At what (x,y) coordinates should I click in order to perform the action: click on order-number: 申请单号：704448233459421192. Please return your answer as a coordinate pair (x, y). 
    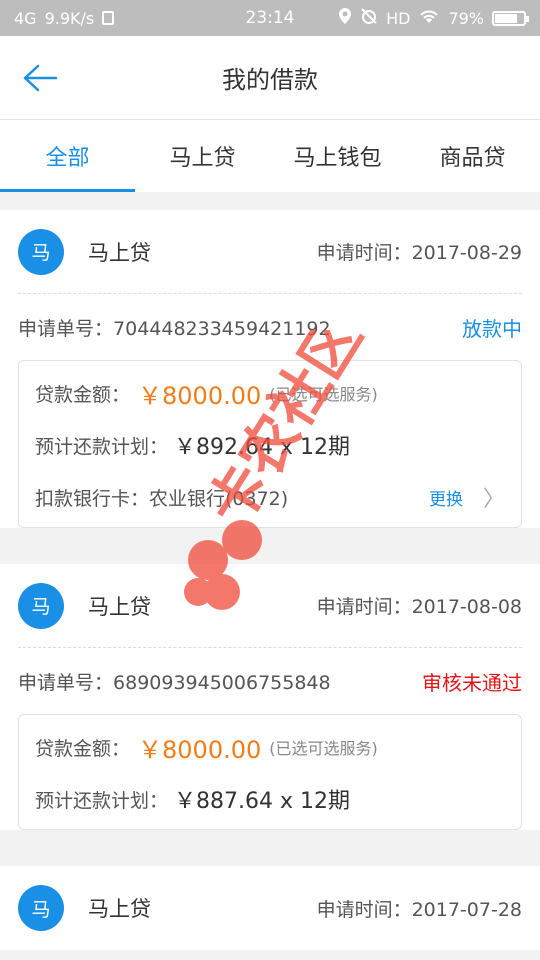
    Looking at the image, I should click on (174, 327).